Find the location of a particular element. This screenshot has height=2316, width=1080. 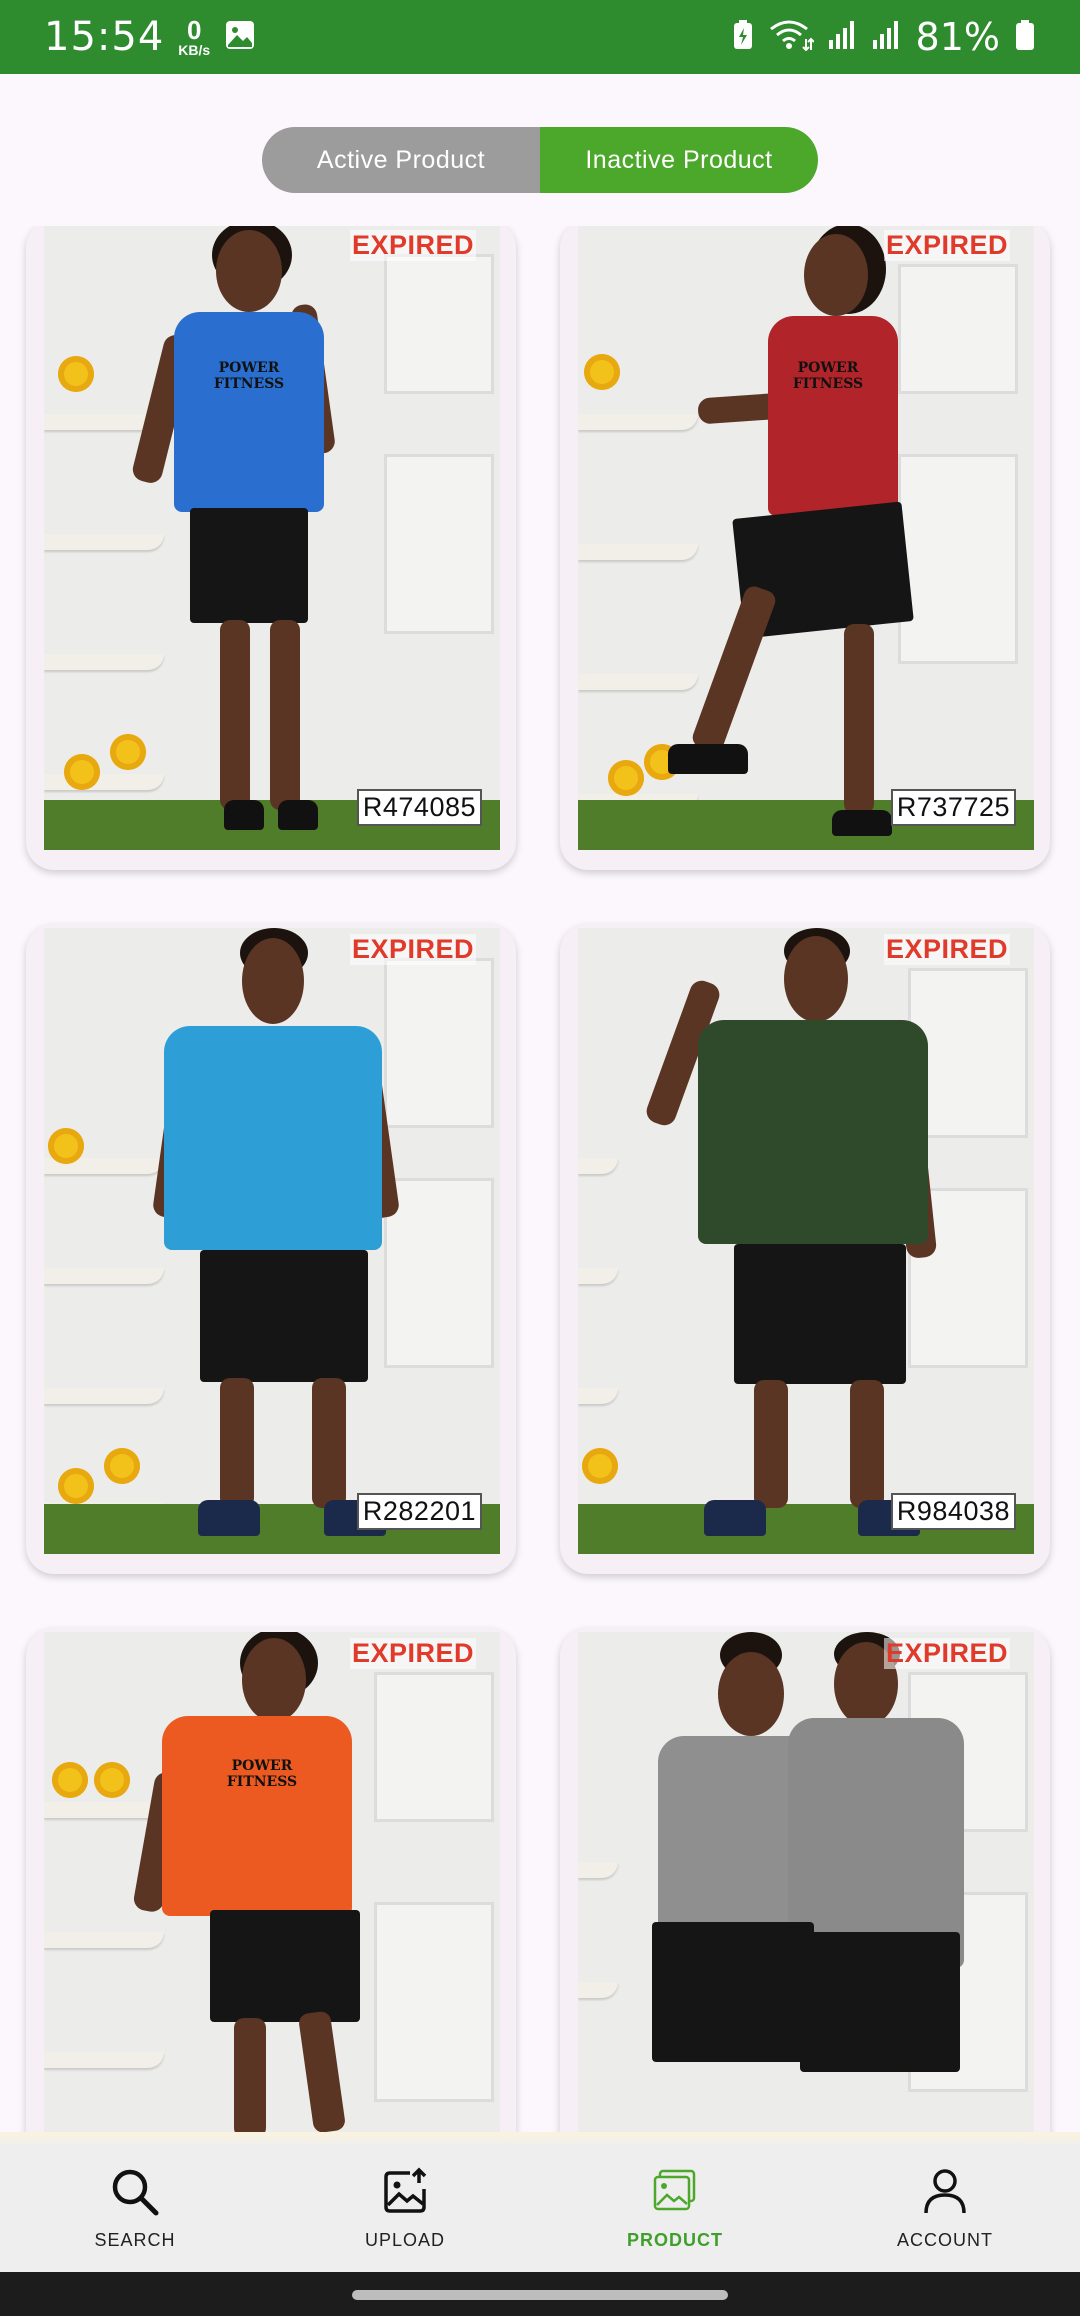

nav-upload-label: UPLOAD is located at coordinates (405, 2240).